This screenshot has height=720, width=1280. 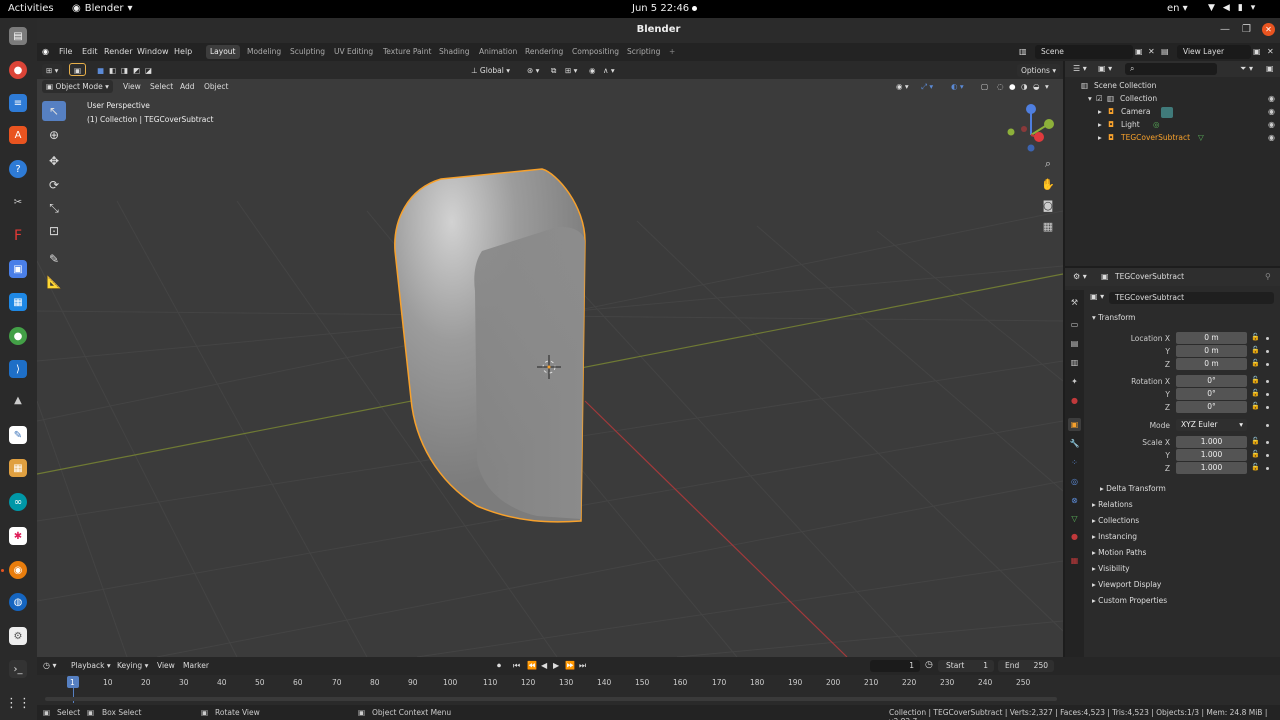 What do you see at coordinates (1211, 425) in the screenshot?
I see `rotation-mode-dropdown: XYZ Euler ▾` at bounding box center [1211, 425].